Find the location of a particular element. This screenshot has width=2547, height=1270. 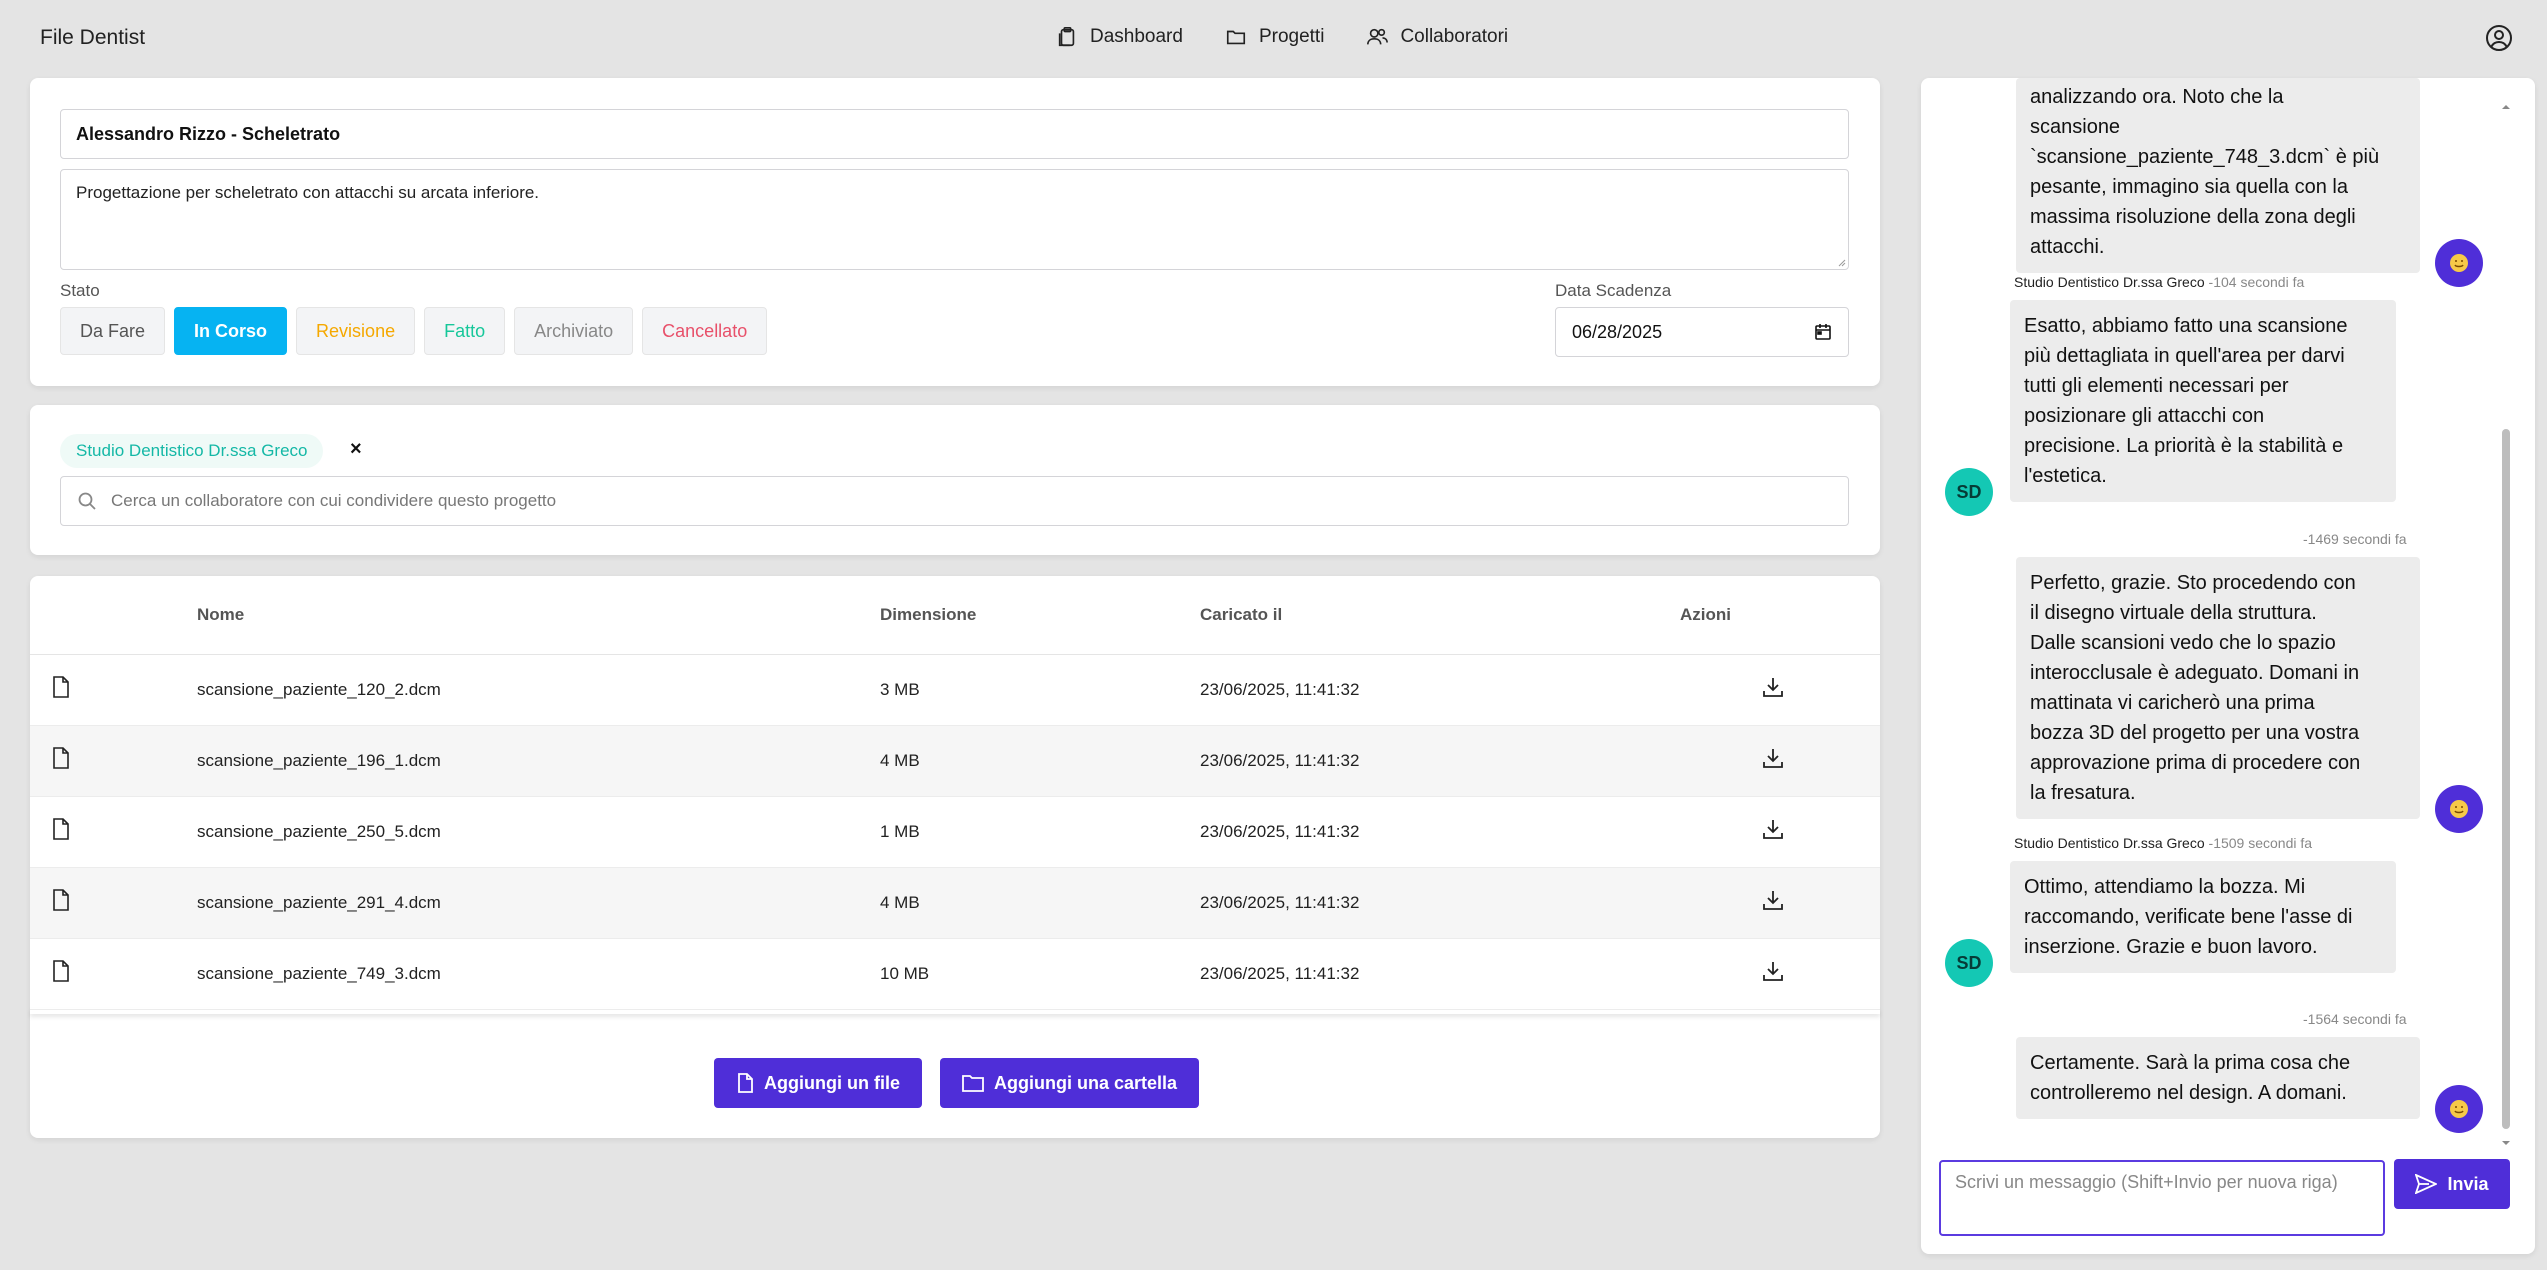

nav-collaborators: Collaboratori is located at coordinates (1437, 37).